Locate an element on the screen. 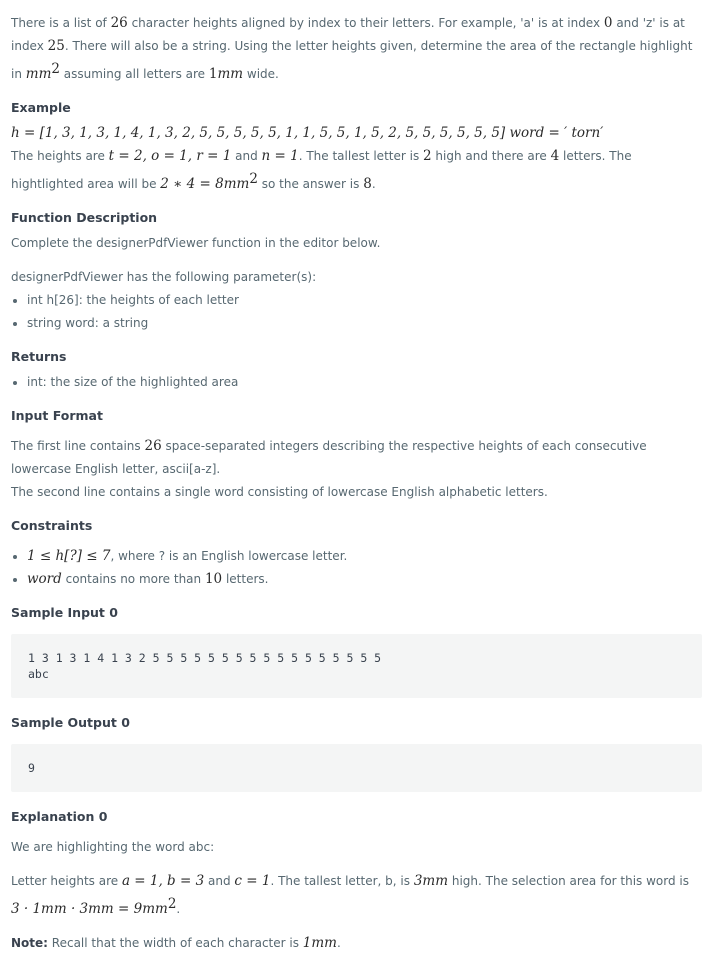 The width and height of the screenshot is (715, 955). example-heading: Example is located at coordinates (41, 107).